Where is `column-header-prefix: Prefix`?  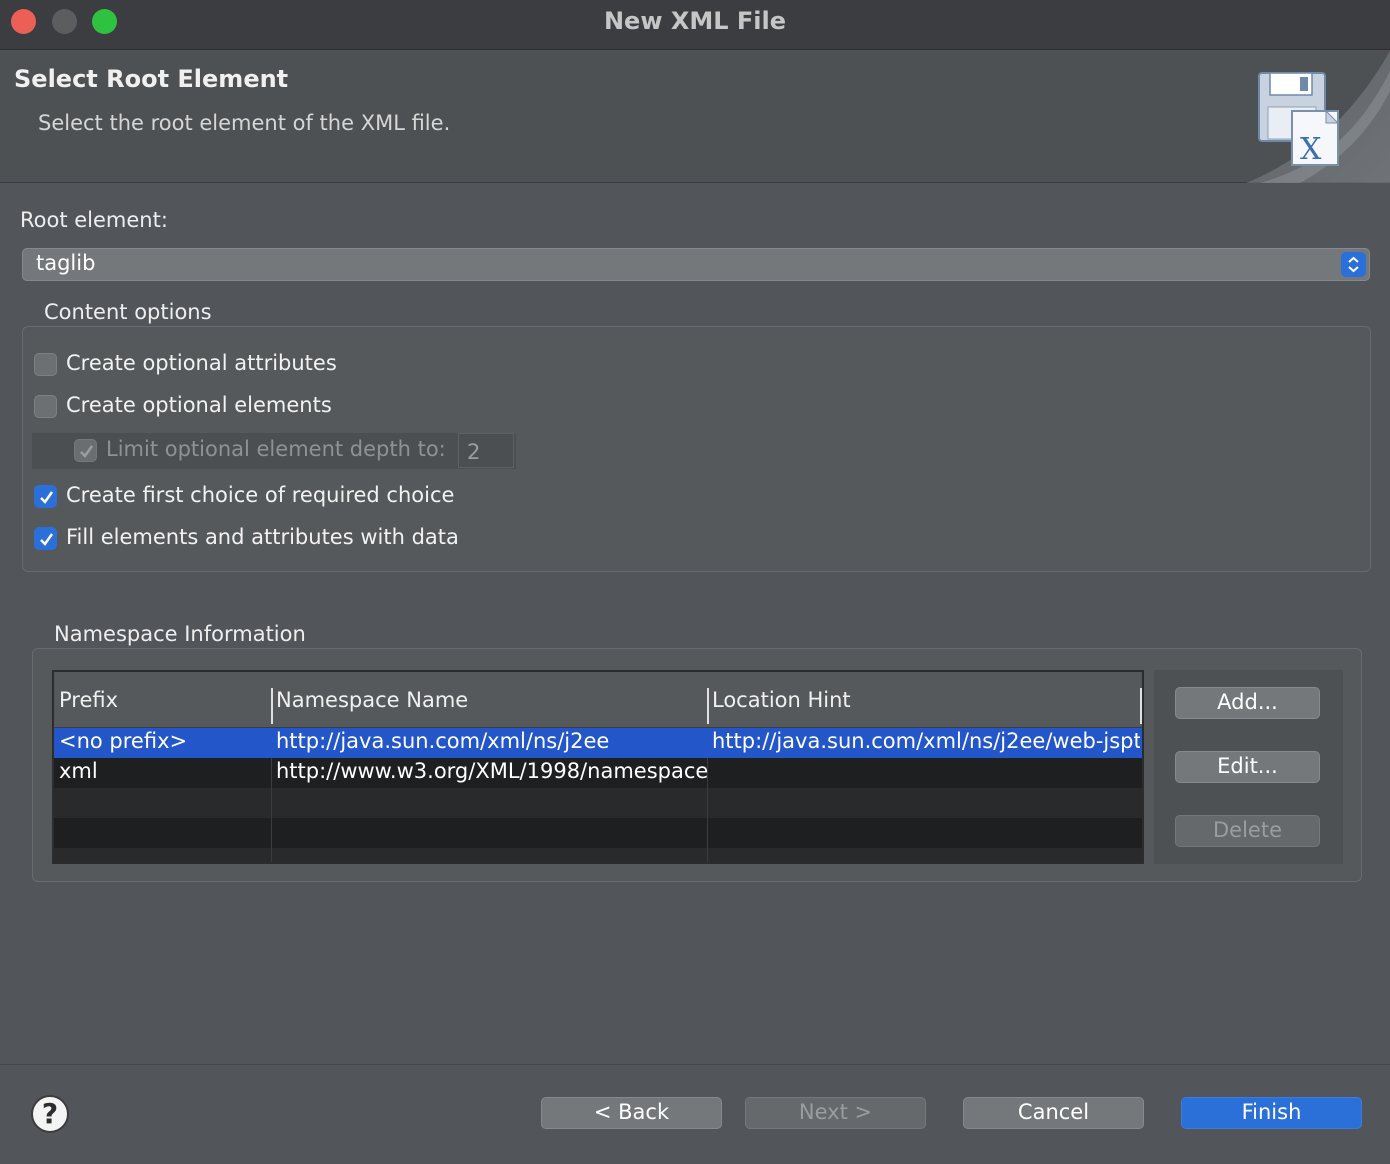 column-header-prefix: Prefix is located at coordinates (88, 700).